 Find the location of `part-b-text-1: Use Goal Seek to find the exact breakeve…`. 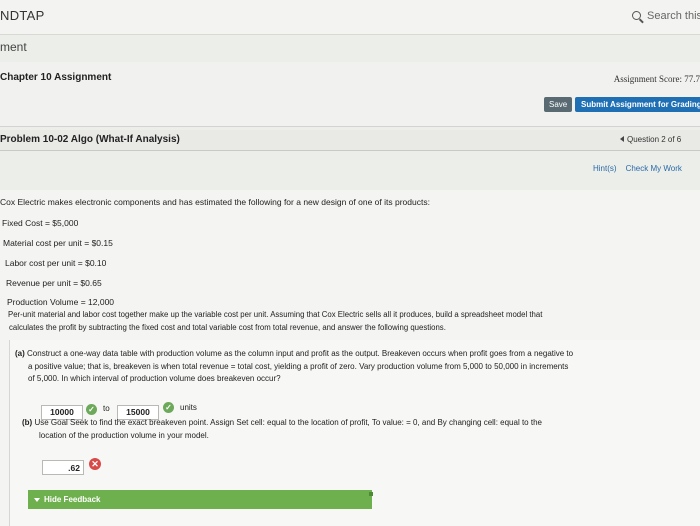

part-b-text-1: Use Goal Seek to find the exact breakeve… is located at coordinates (288, 422).